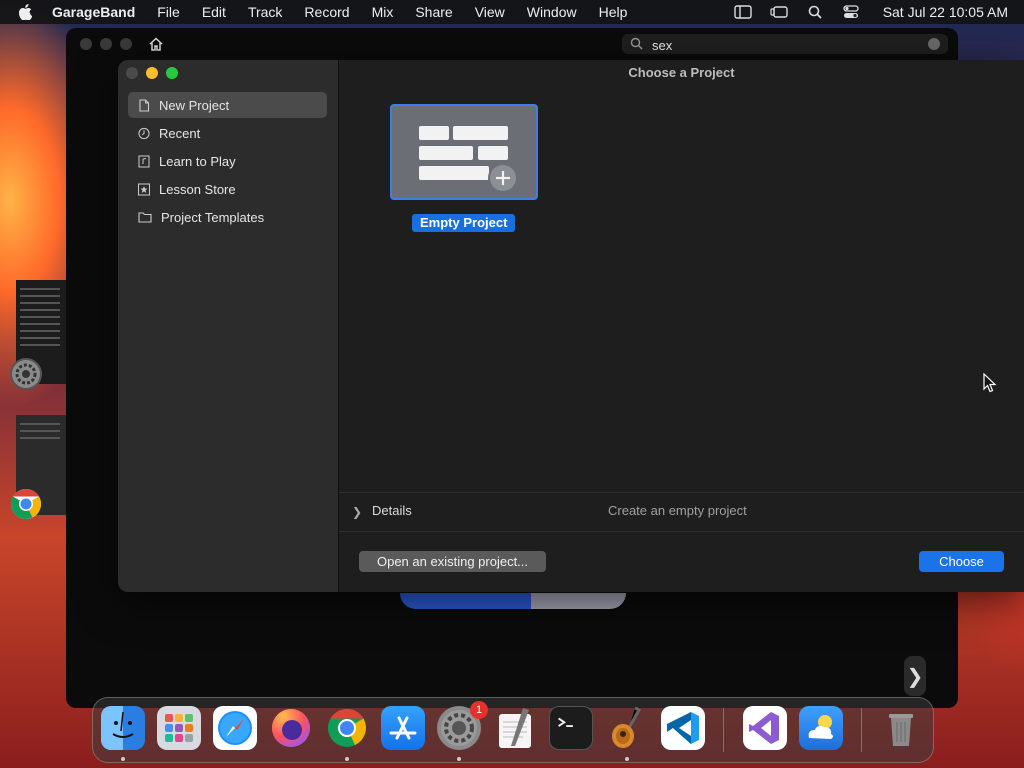 The image size is (1024, 768). I want to click on visual-studio-icon, so click(765, 728).